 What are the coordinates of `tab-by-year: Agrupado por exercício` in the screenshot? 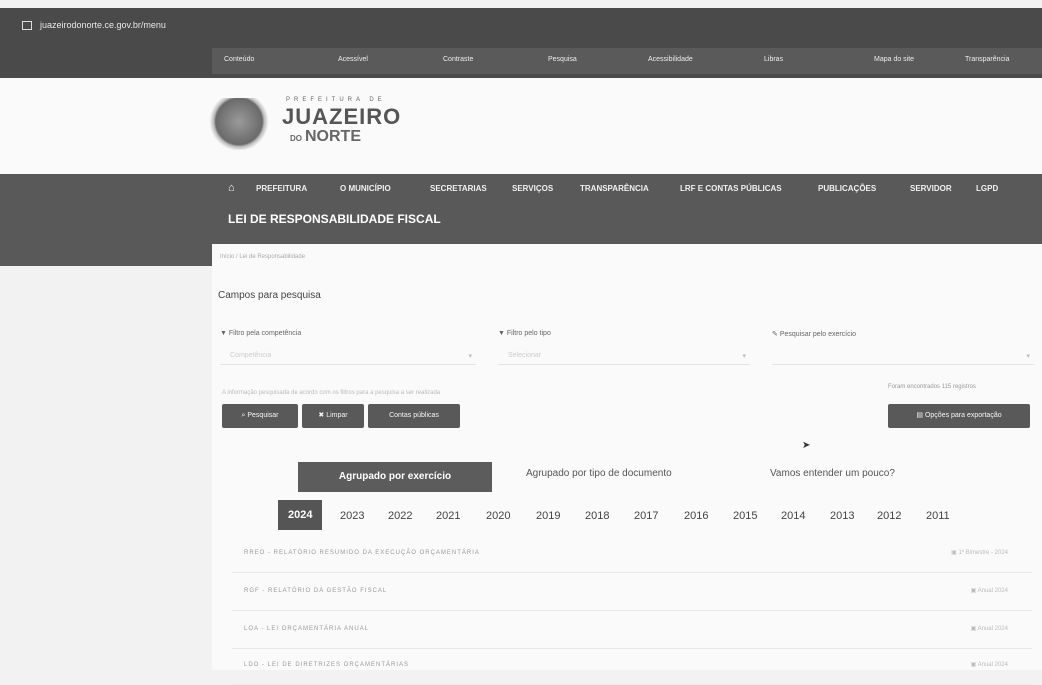 It's located at (395, 477).